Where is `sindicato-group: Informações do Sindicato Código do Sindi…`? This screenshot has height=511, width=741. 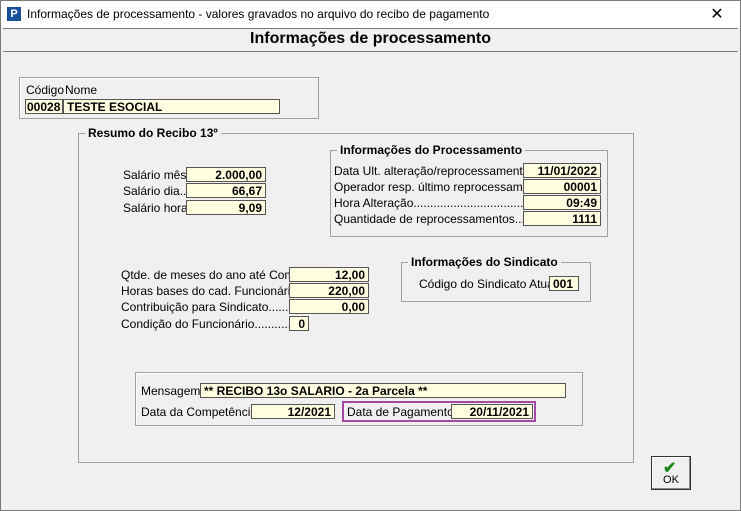 sindicato-group: Informações do Sindicato Código do Sindi… is located at coordinates (496, 278).